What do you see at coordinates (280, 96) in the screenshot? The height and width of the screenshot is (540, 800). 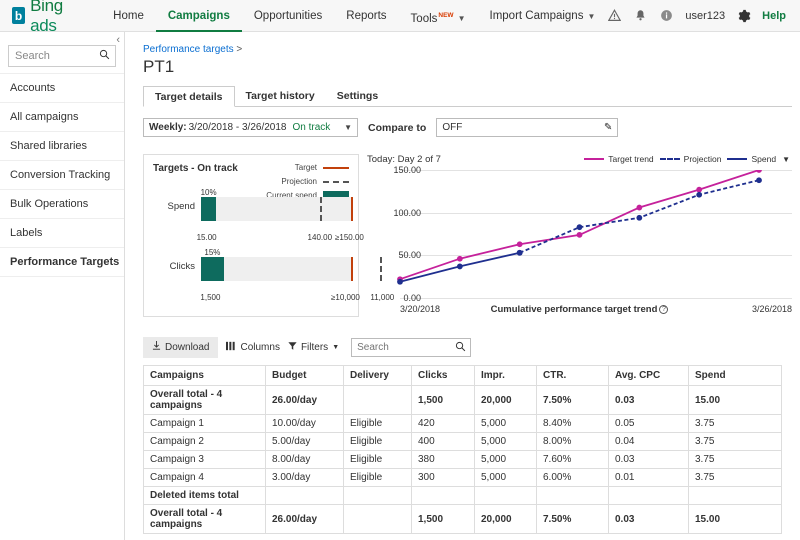 I see `tab-target-history: Target history` at bounding box center [280, 96].